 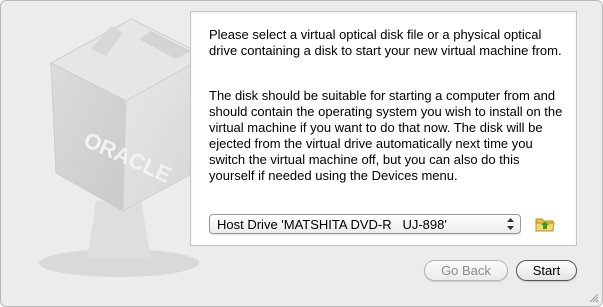 What do you see at coordinates (466, 270) in the screenshot?
I see `go-back-button: Go Back` at bounding box center [466, 270].